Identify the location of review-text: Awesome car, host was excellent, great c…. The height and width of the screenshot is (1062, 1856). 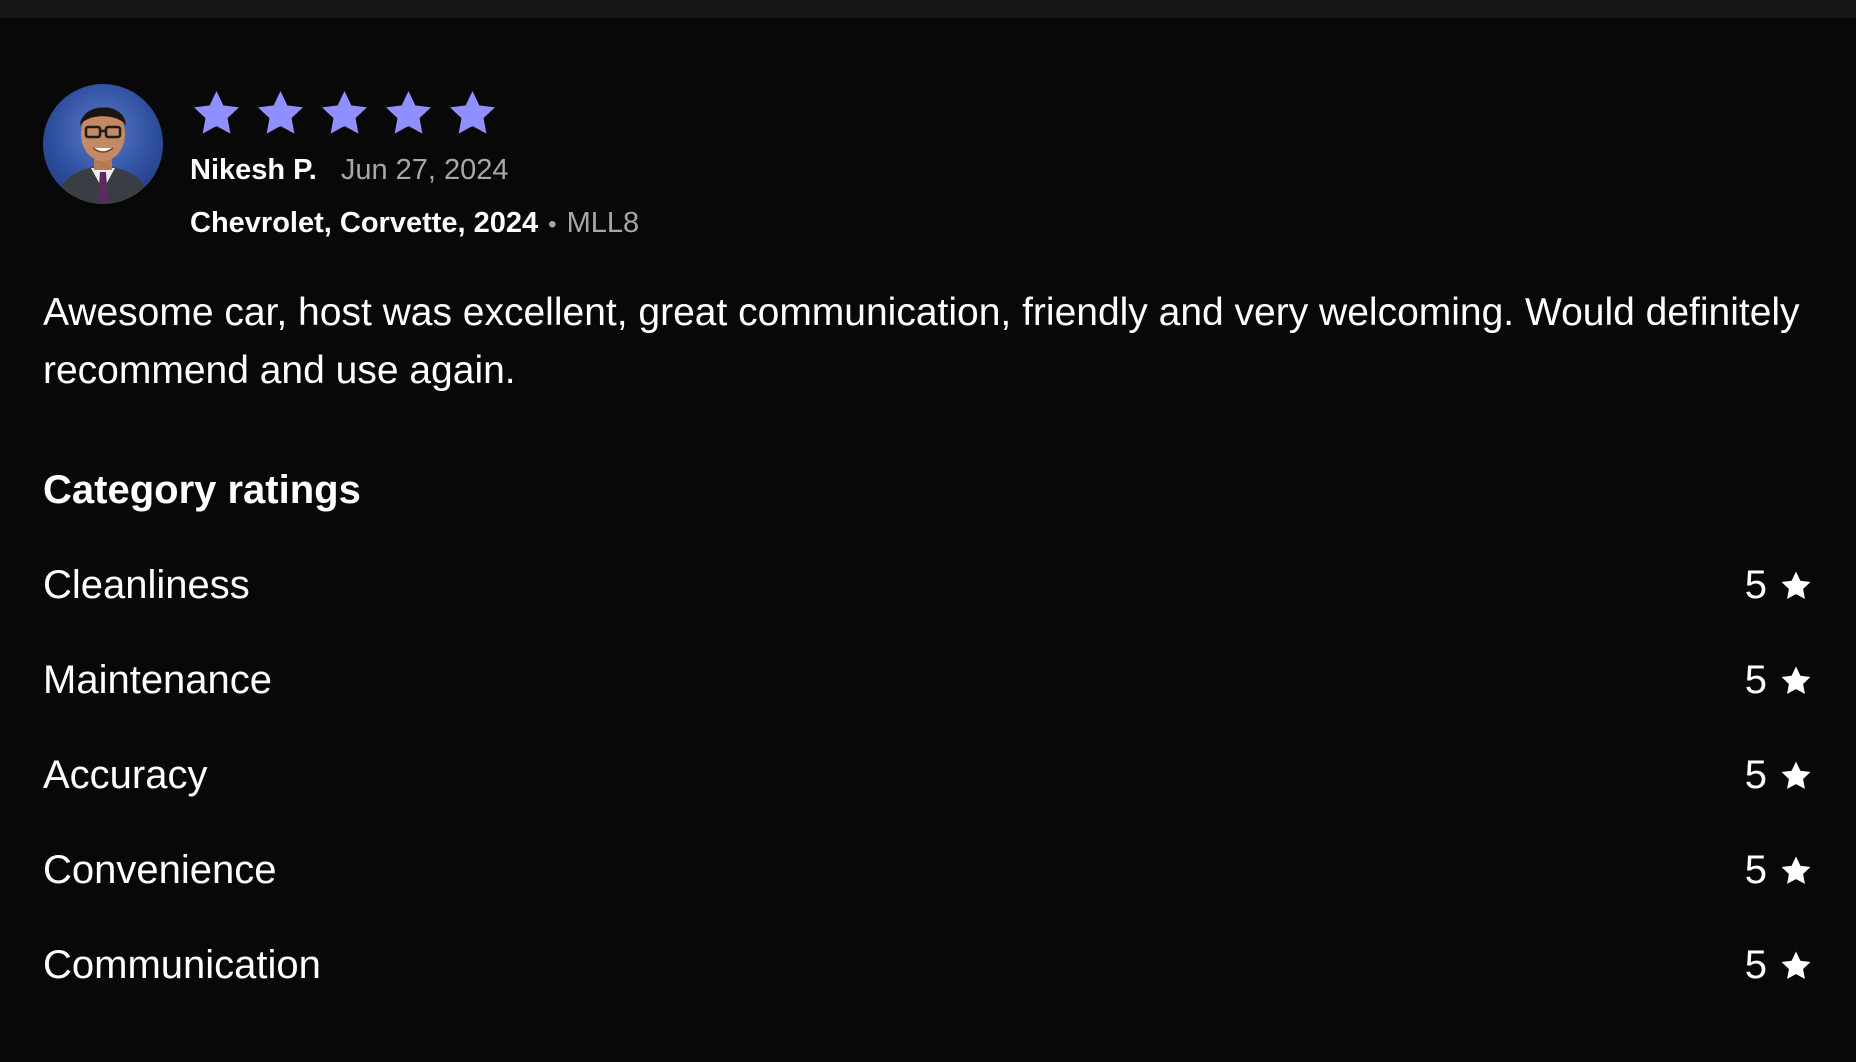
(921, 341).